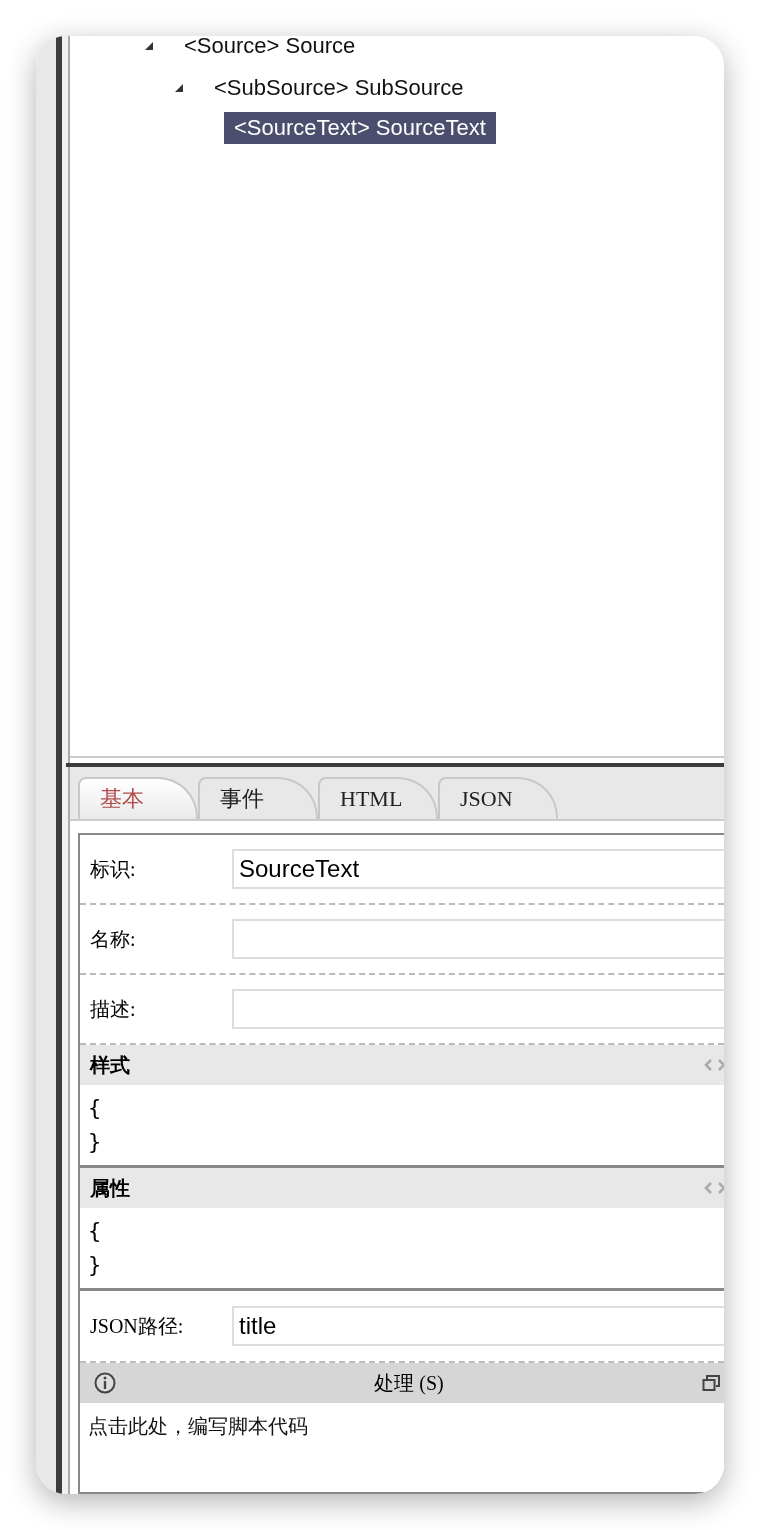 The height and width of the screenshot is (1530, 760). What do you see at coordinates (360, 128) in the screenshot?
I see `tree-item: <SourceText> SourceText` at bounding box center [360, 128].